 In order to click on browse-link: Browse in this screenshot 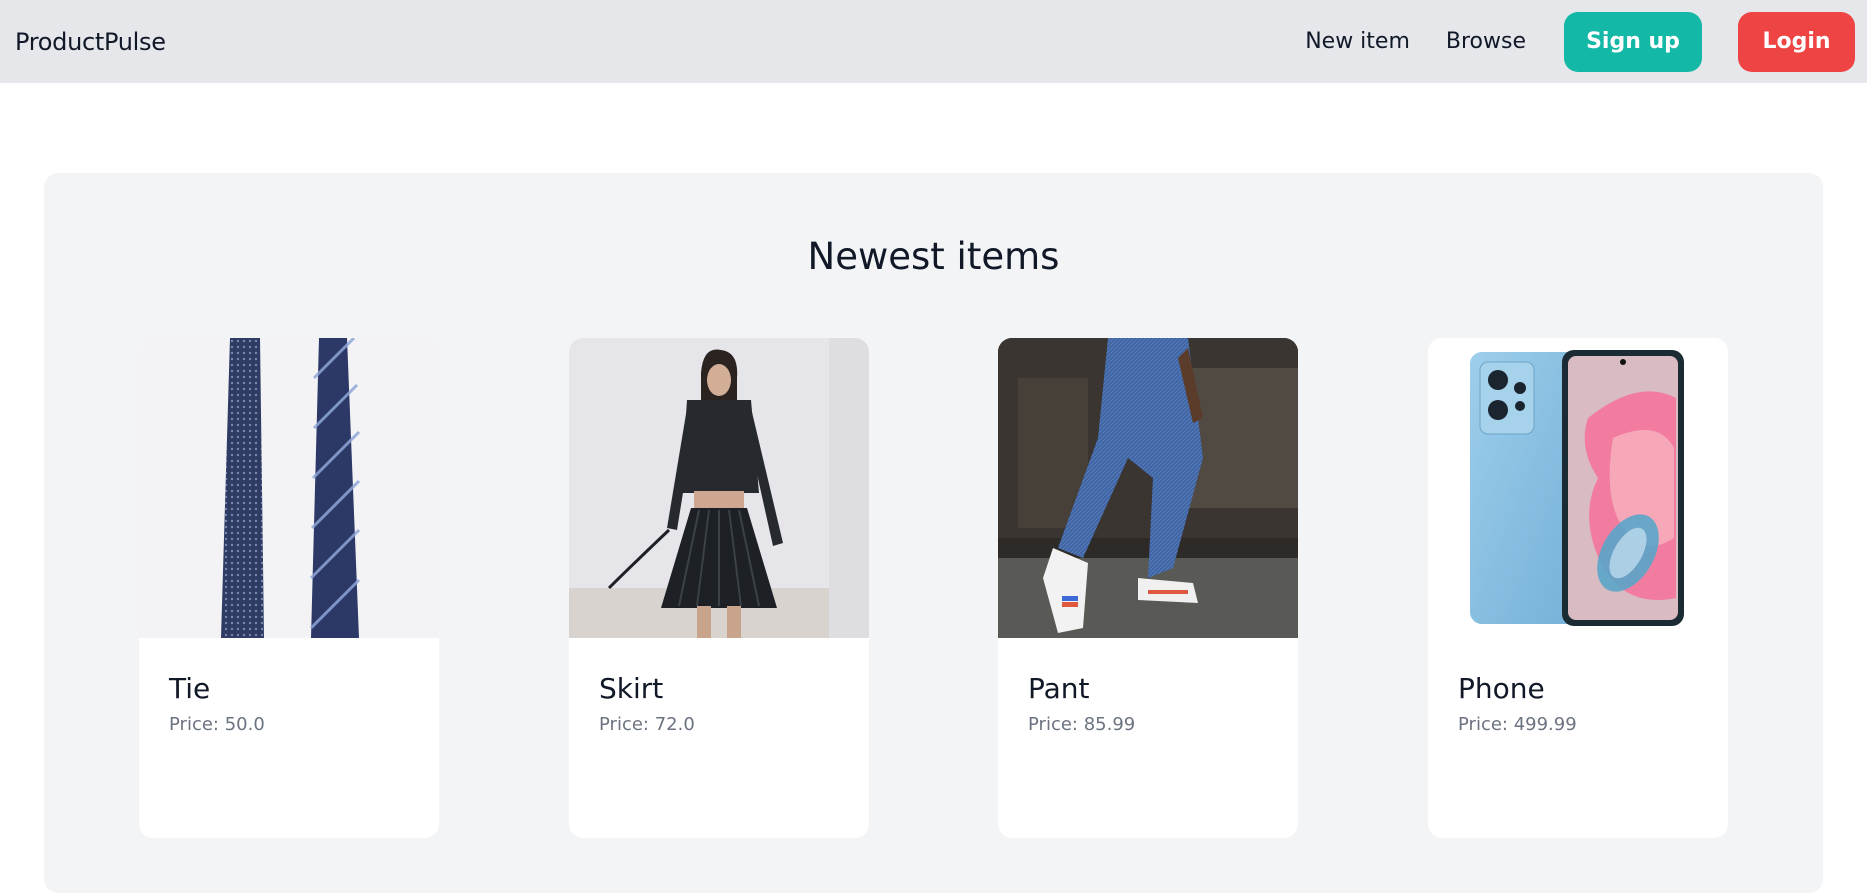, I will do `click(1486, 41)`.